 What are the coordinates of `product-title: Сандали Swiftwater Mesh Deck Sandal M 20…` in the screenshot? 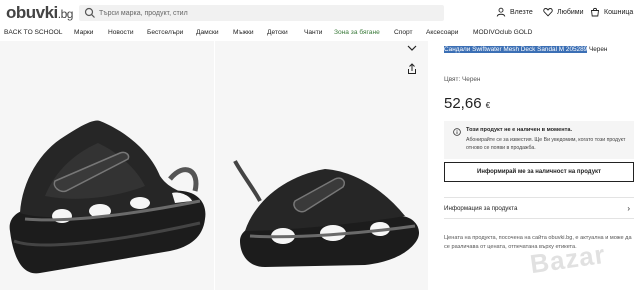 It's located at (525, 49).